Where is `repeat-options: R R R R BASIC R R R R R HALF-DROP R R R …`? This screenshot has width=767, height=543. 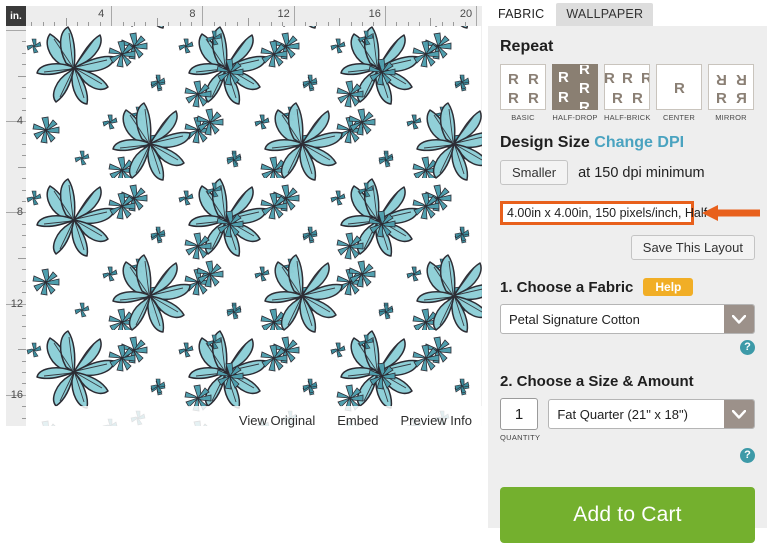 repeat-options: R R R R BASIC R R R R R HALF-DROP R R R … is located at coordinates (627, 93).